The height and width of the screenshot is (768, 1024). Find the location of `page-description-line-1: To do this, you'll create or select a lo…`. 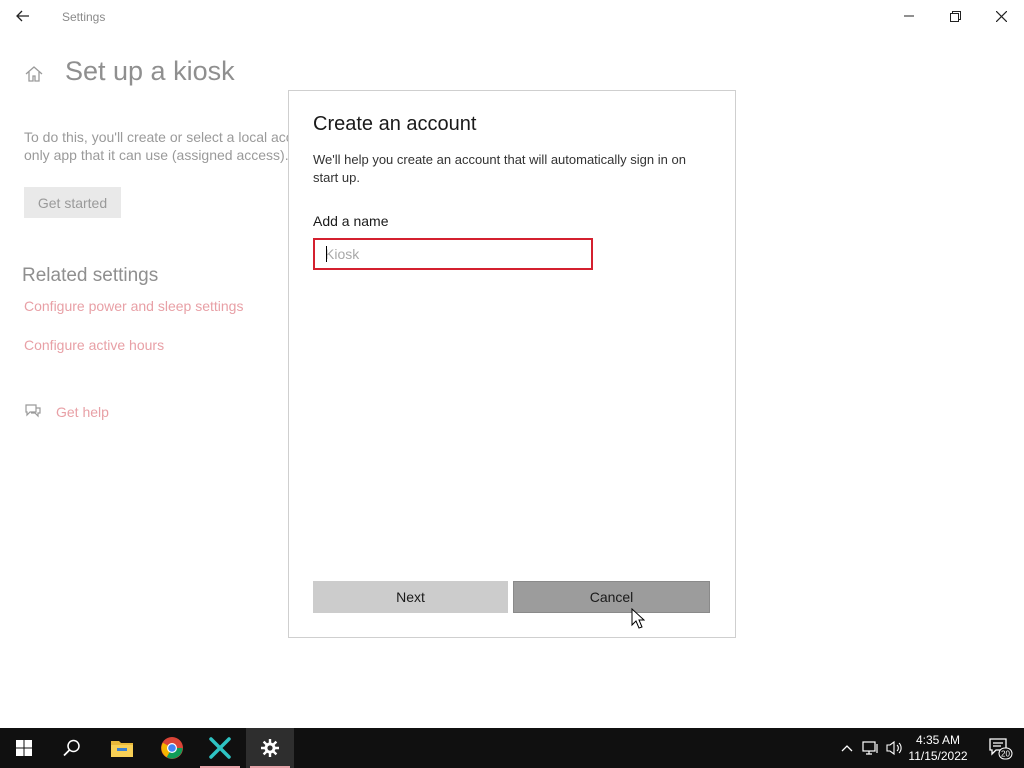

page-description-line-1: To do this, you'll create or select a lo… is located at coordinates (159, 137).